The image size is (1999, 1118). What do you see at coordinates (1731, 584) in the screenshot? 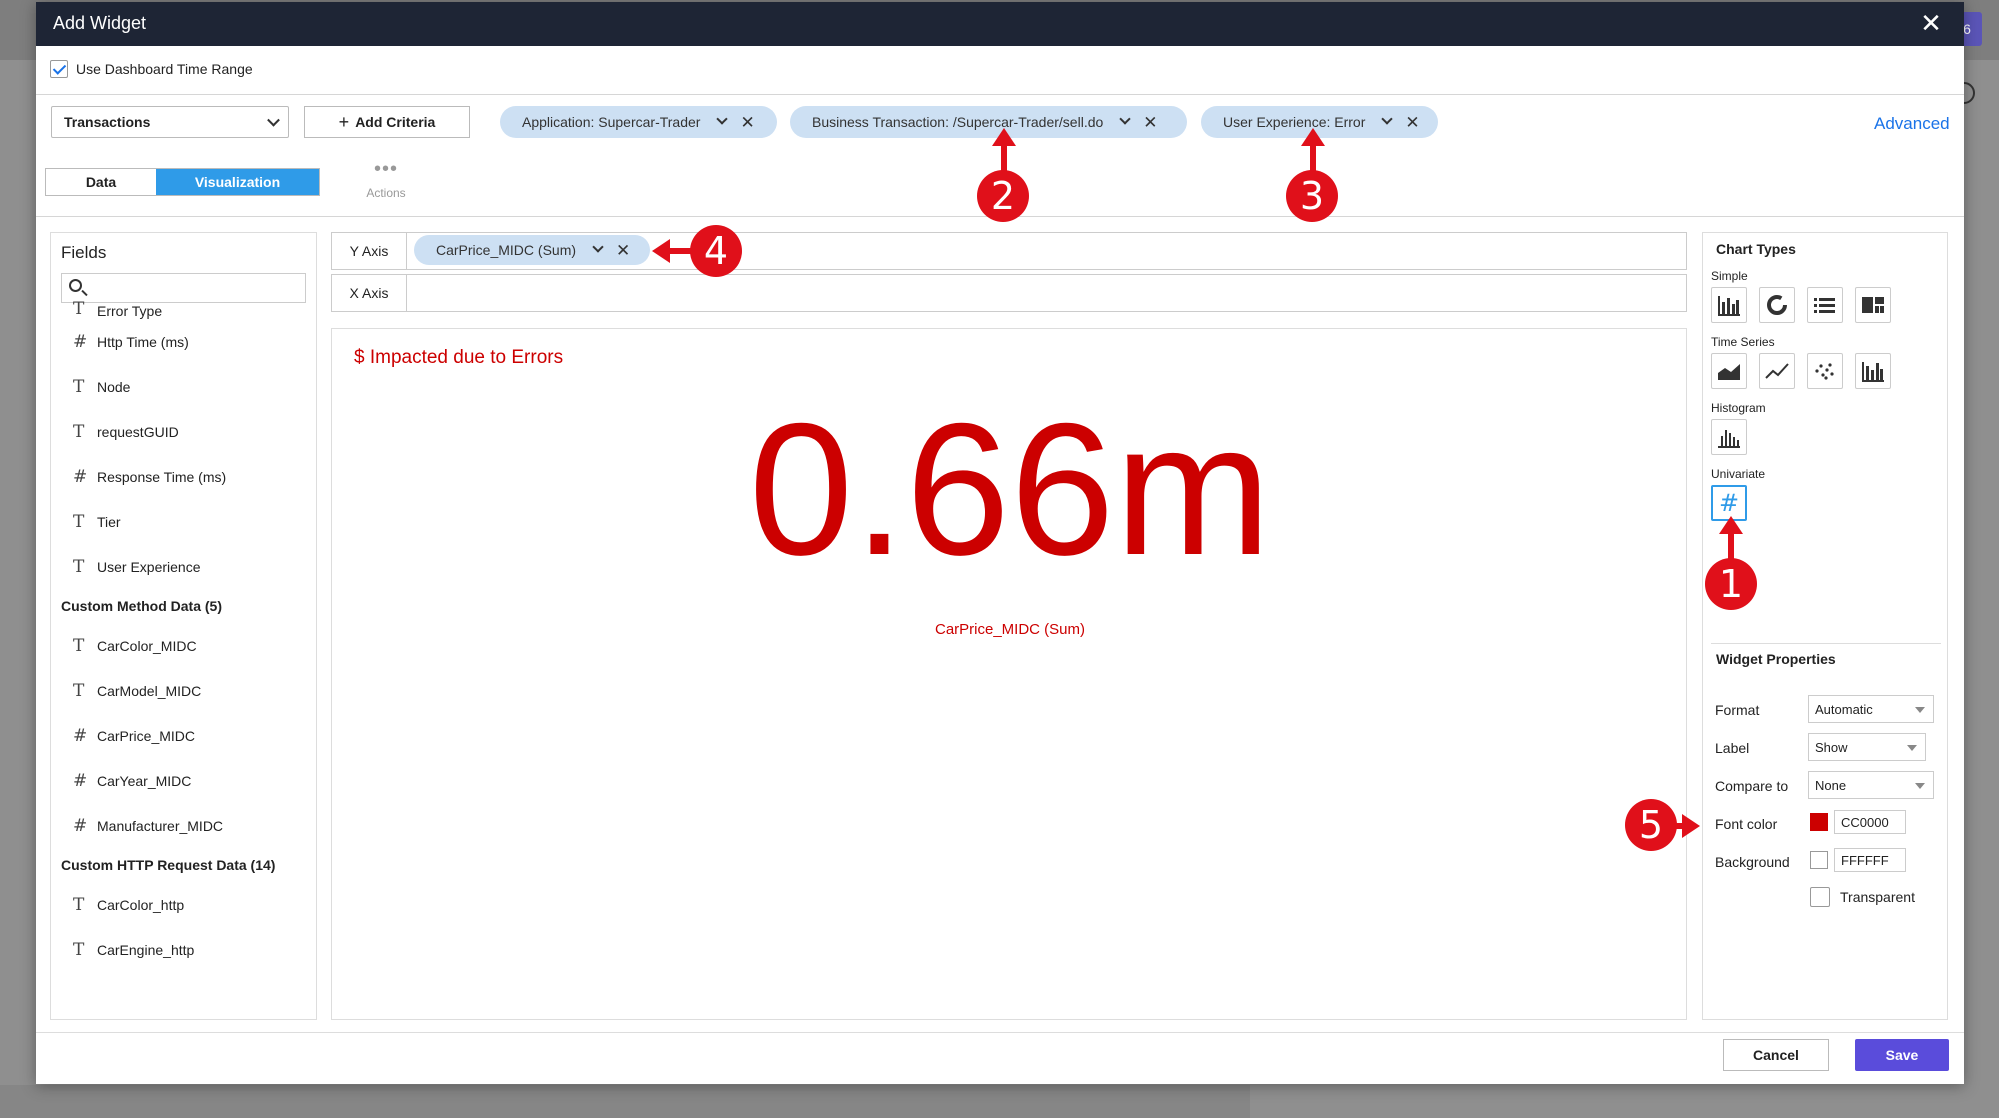
I see `annotation-marker-1: 1` at bounding box center [1731, 584].